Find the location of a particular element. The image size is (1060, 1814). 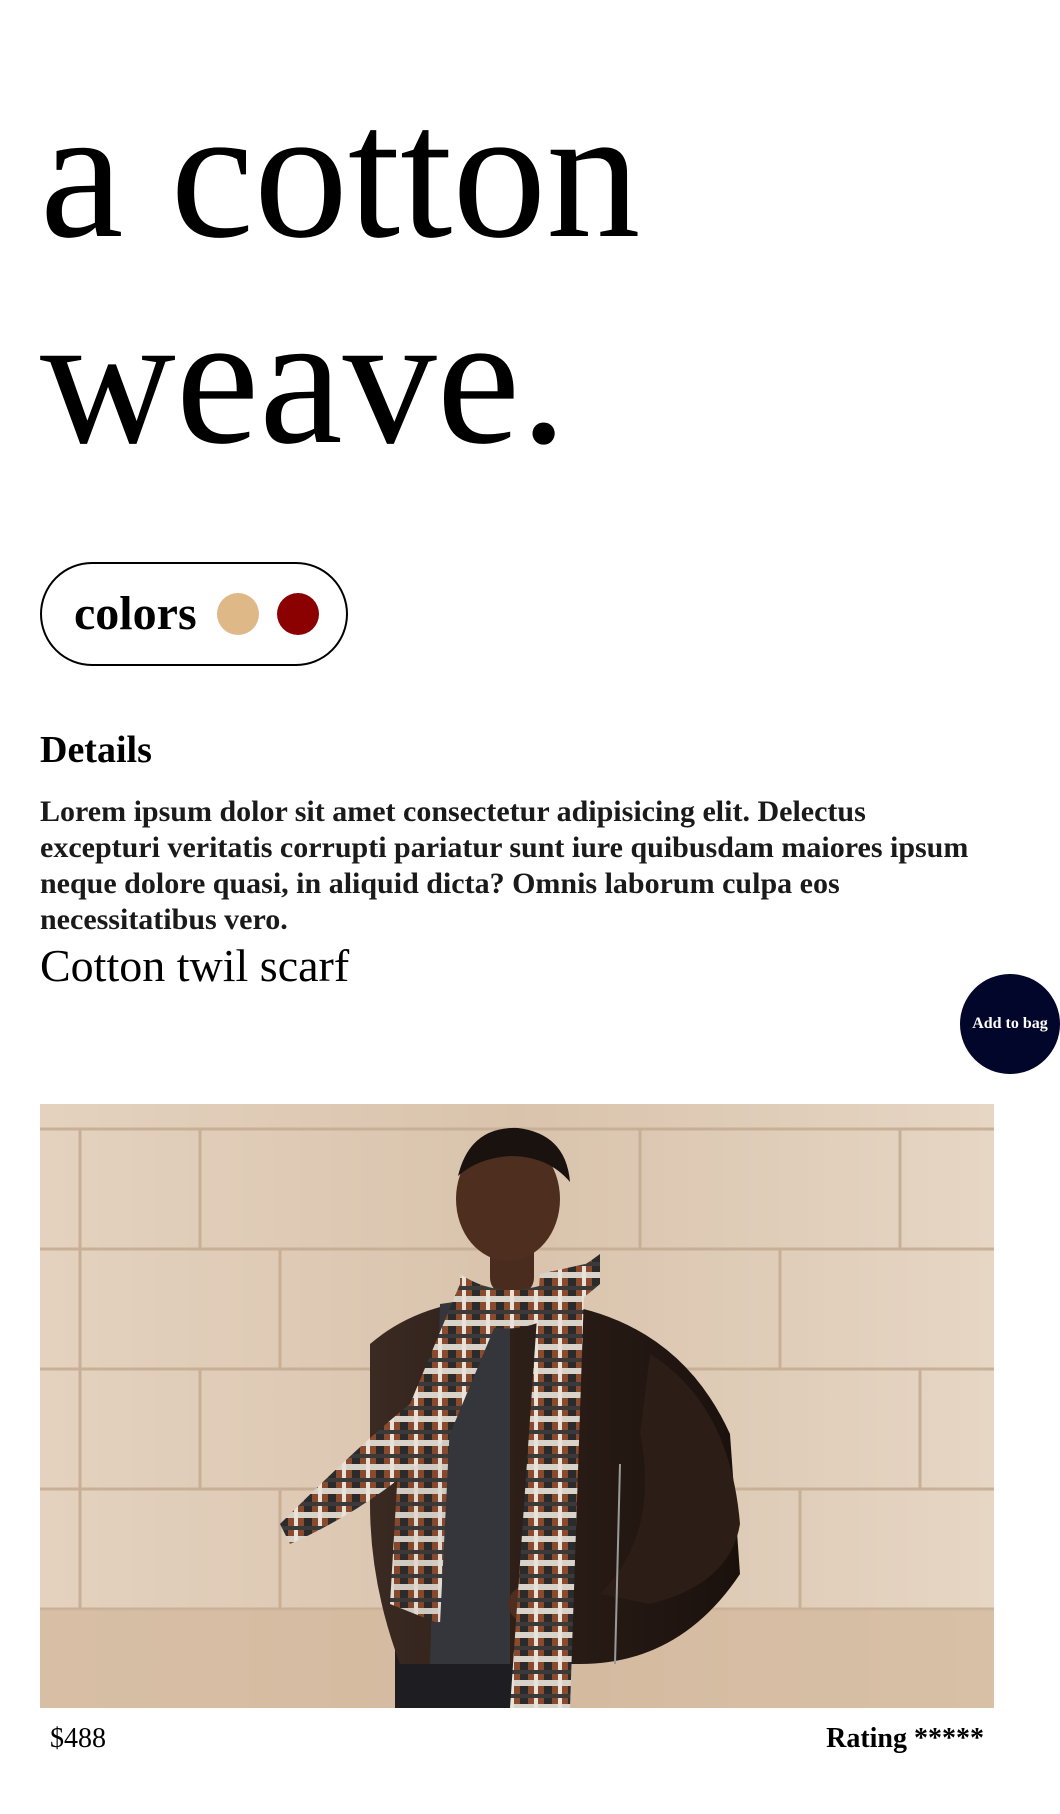

product-rating: Rating ***** is located at coordinates (905, 1738).